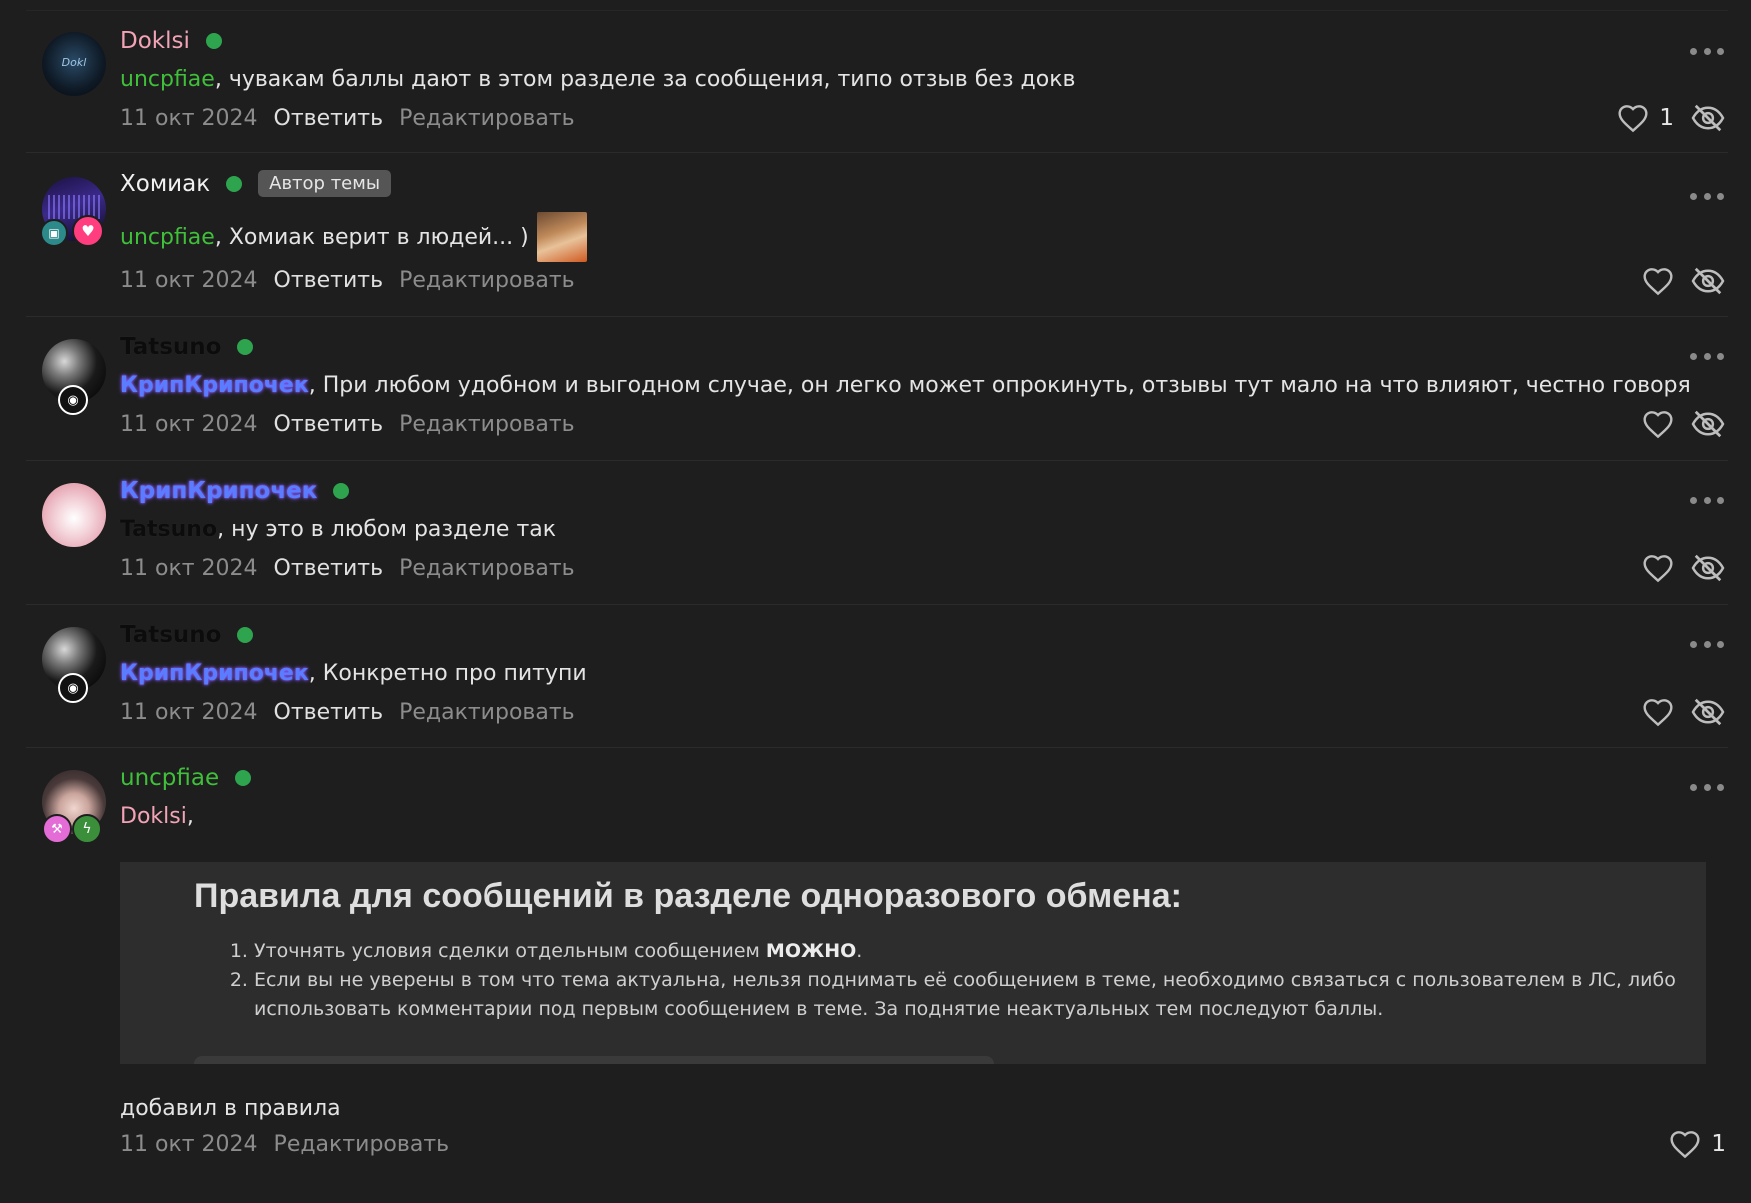  I want to click on comment-text: КрипКрипочек, Конкретно про питупи, so click(353, 673).